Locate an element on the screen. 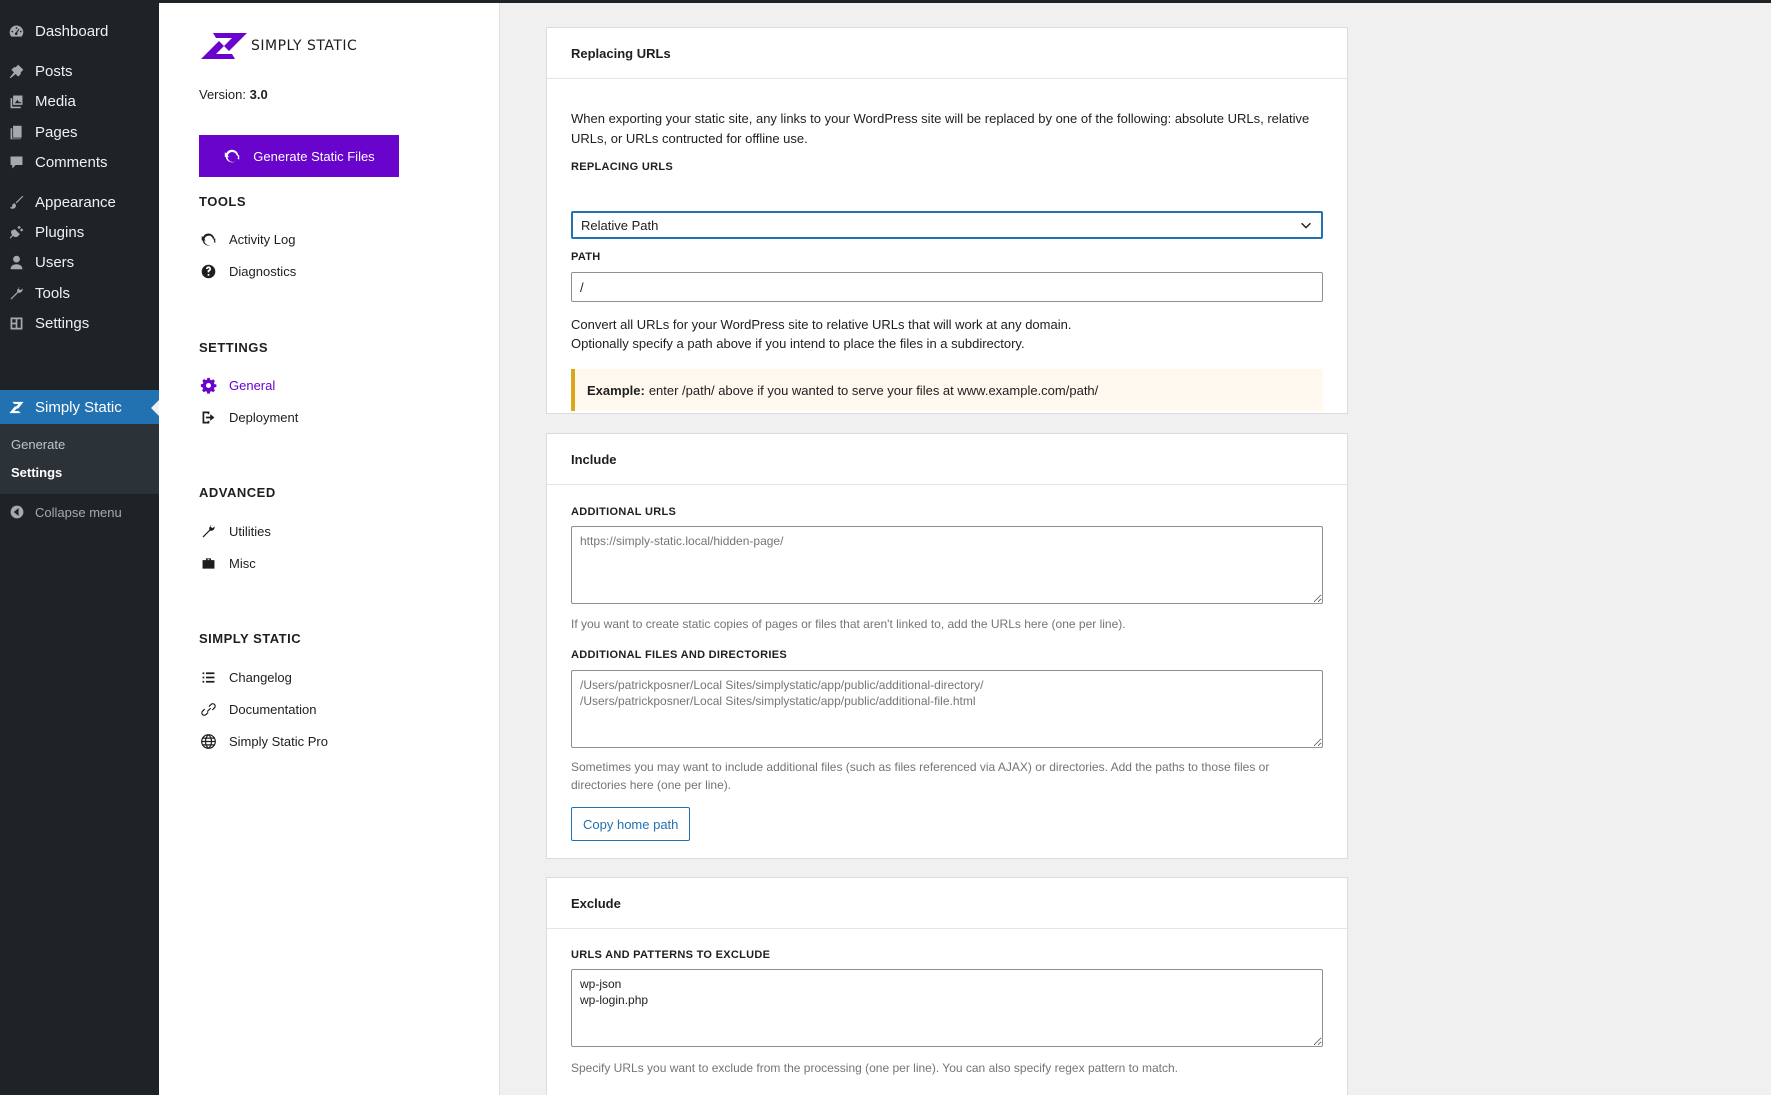 This screenshot has width=1771, height=1095. nav-link-changelog: Changelog is located at coordinates (245, 677).